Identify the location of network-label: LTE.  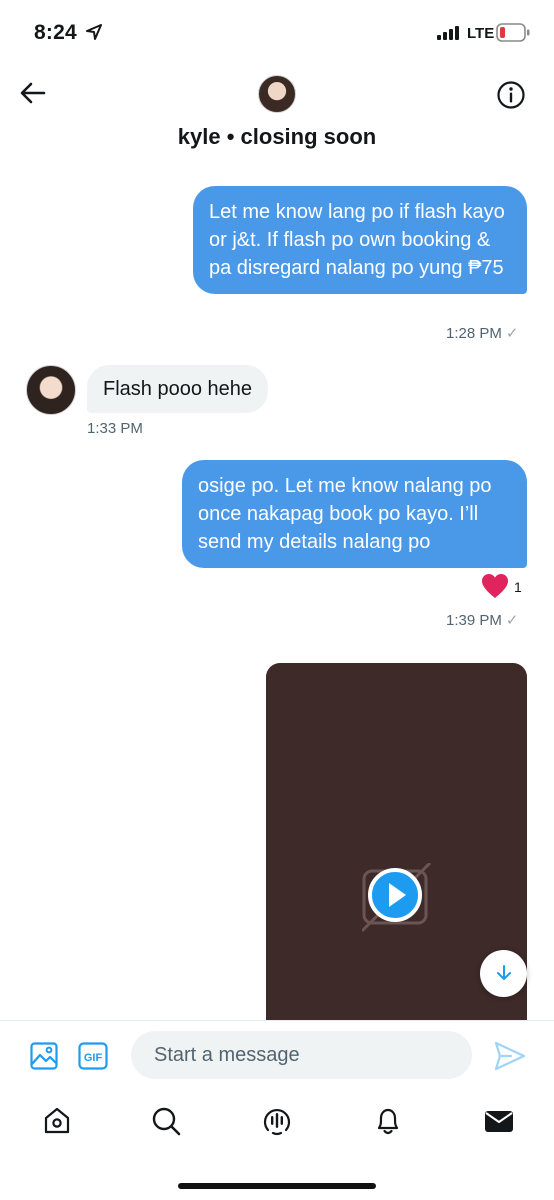
(481, 33).